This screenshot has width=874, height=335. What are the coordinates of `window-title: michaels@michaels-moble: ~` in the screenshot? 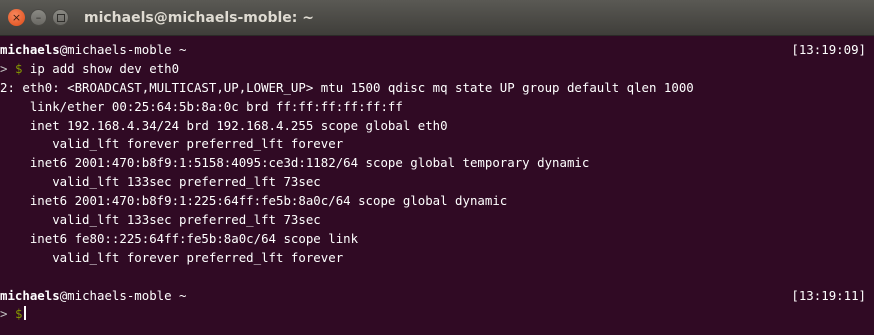 It's located at (199, 17).